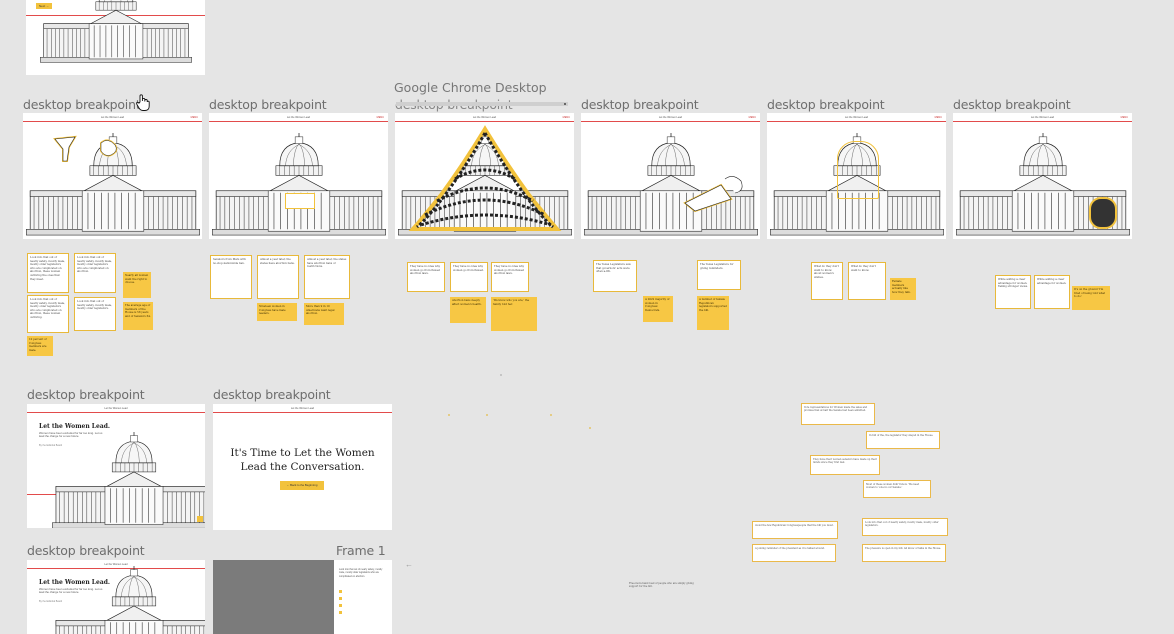  What do you see at coordinates (713, 194) in the screenshot?
I see `sign-overlay` at bounding box center [713, 194].